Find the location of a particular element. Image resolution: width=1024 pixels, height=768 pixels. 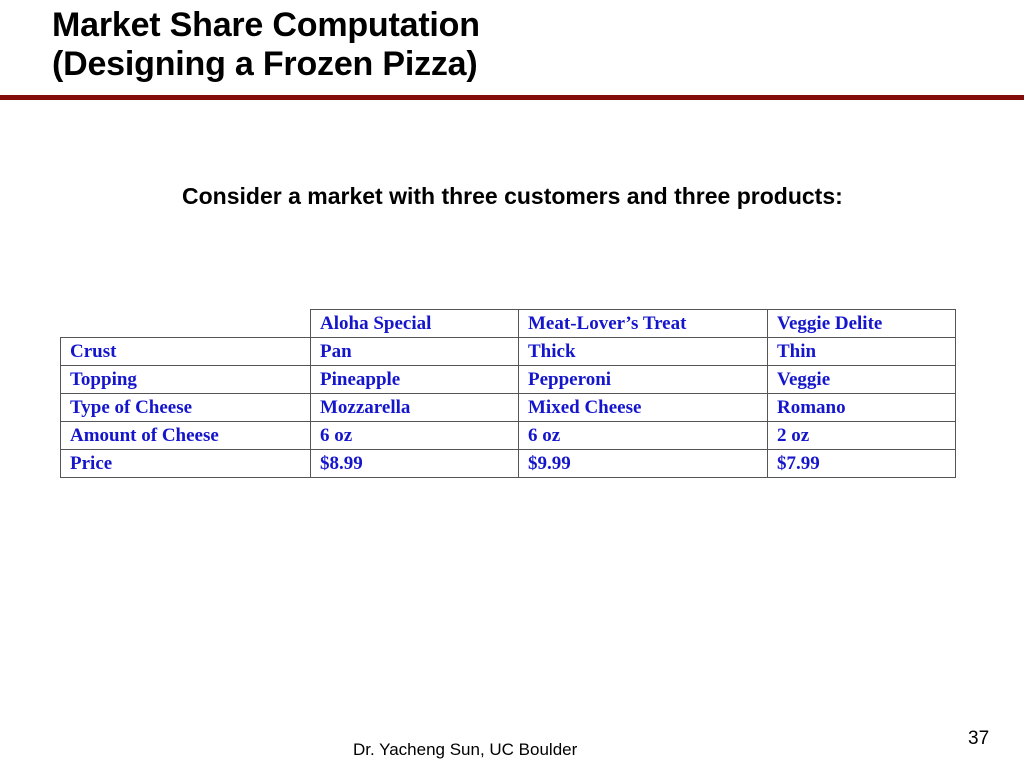

table-cell: 2 oz is located at coordinates (861, 435).